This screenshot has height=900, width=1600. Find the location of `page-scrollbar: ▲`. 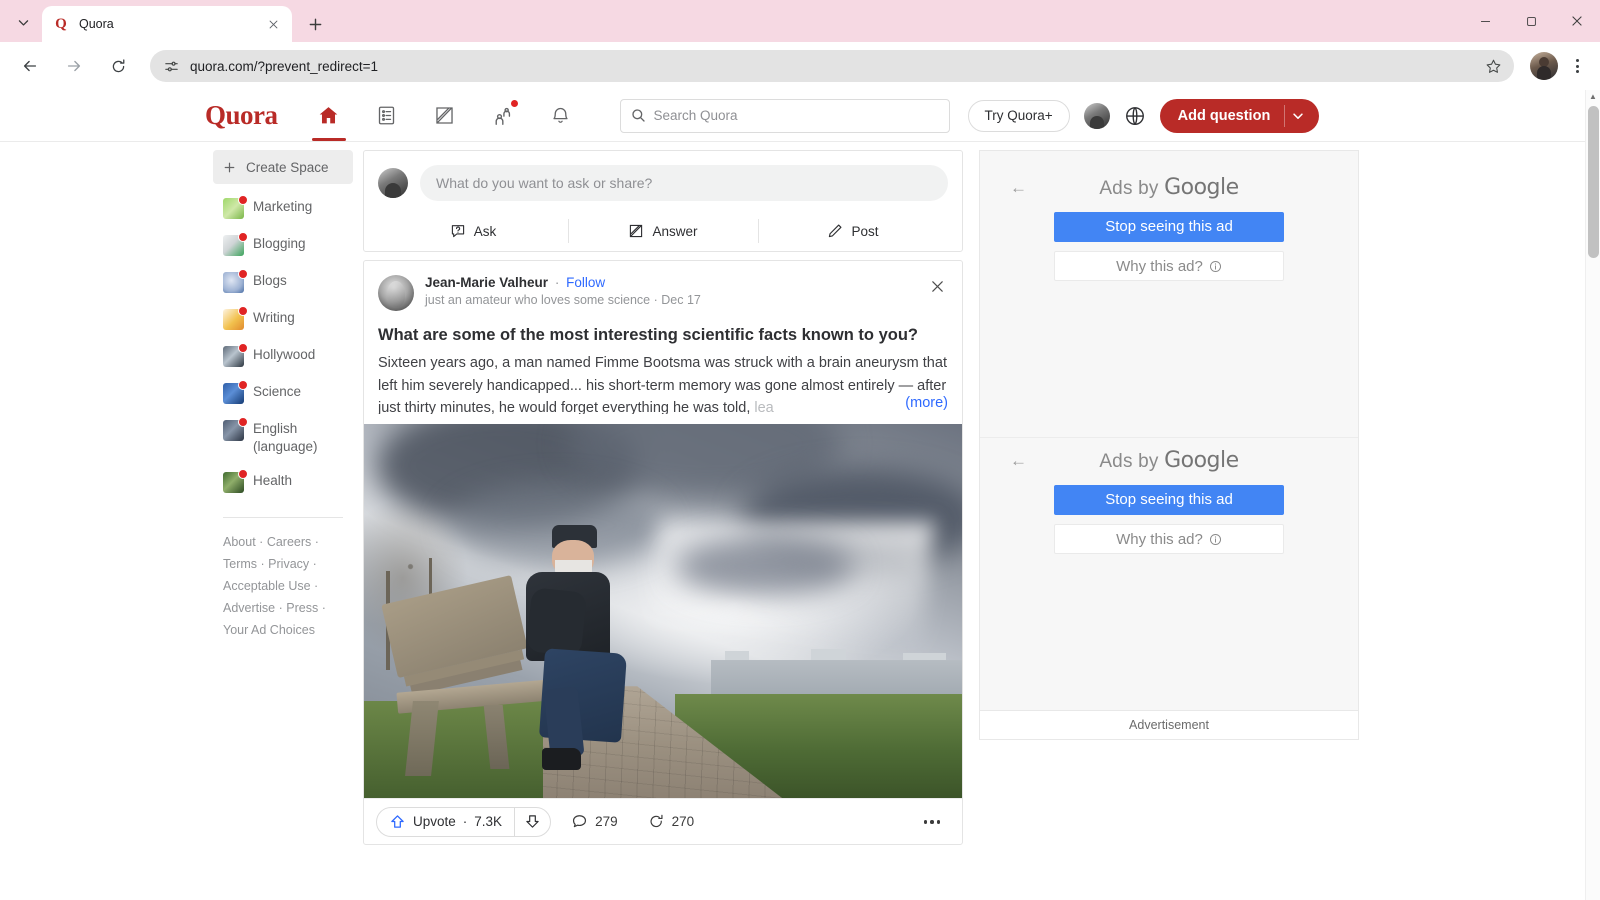

page-scrollbar: ▲ is located at coordinates (1592, 495).